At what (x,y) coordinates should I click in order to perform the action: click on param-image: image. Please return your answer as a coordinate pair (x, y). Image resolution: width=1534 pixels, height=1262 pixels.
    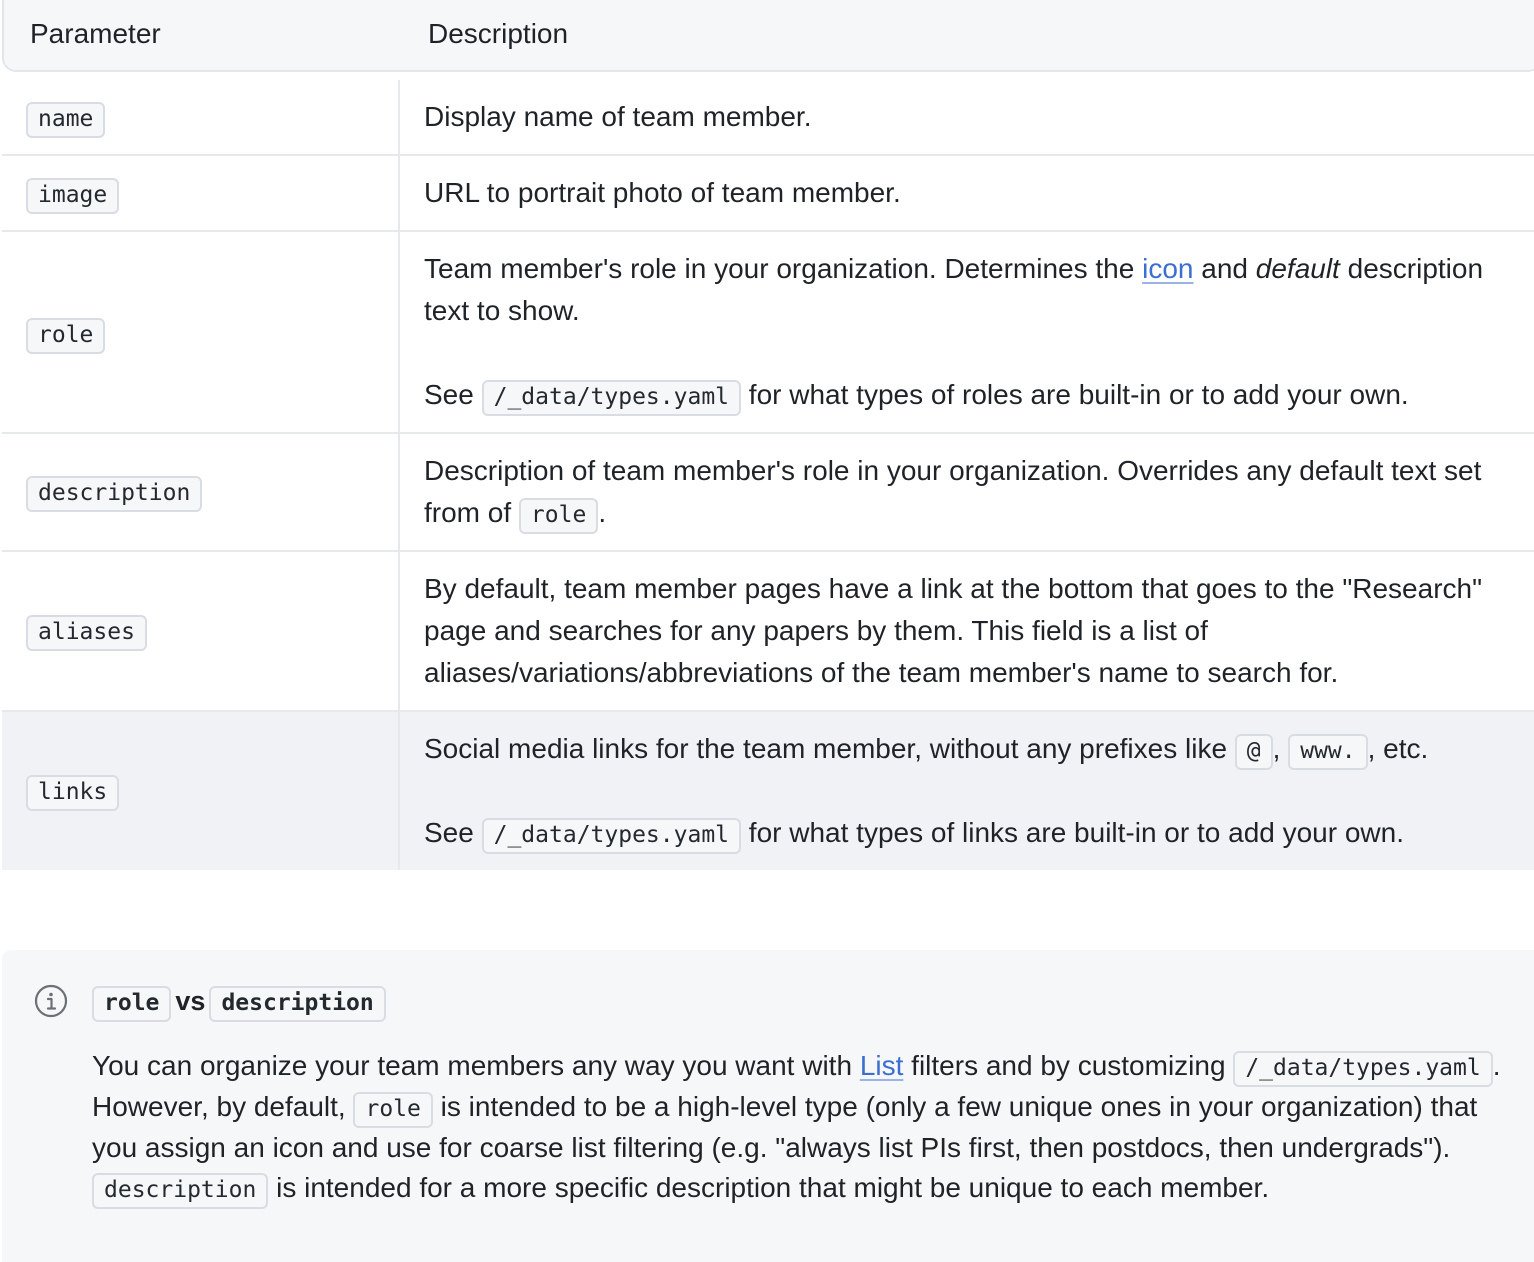
    Looking at the image, I should click on (73, 196).